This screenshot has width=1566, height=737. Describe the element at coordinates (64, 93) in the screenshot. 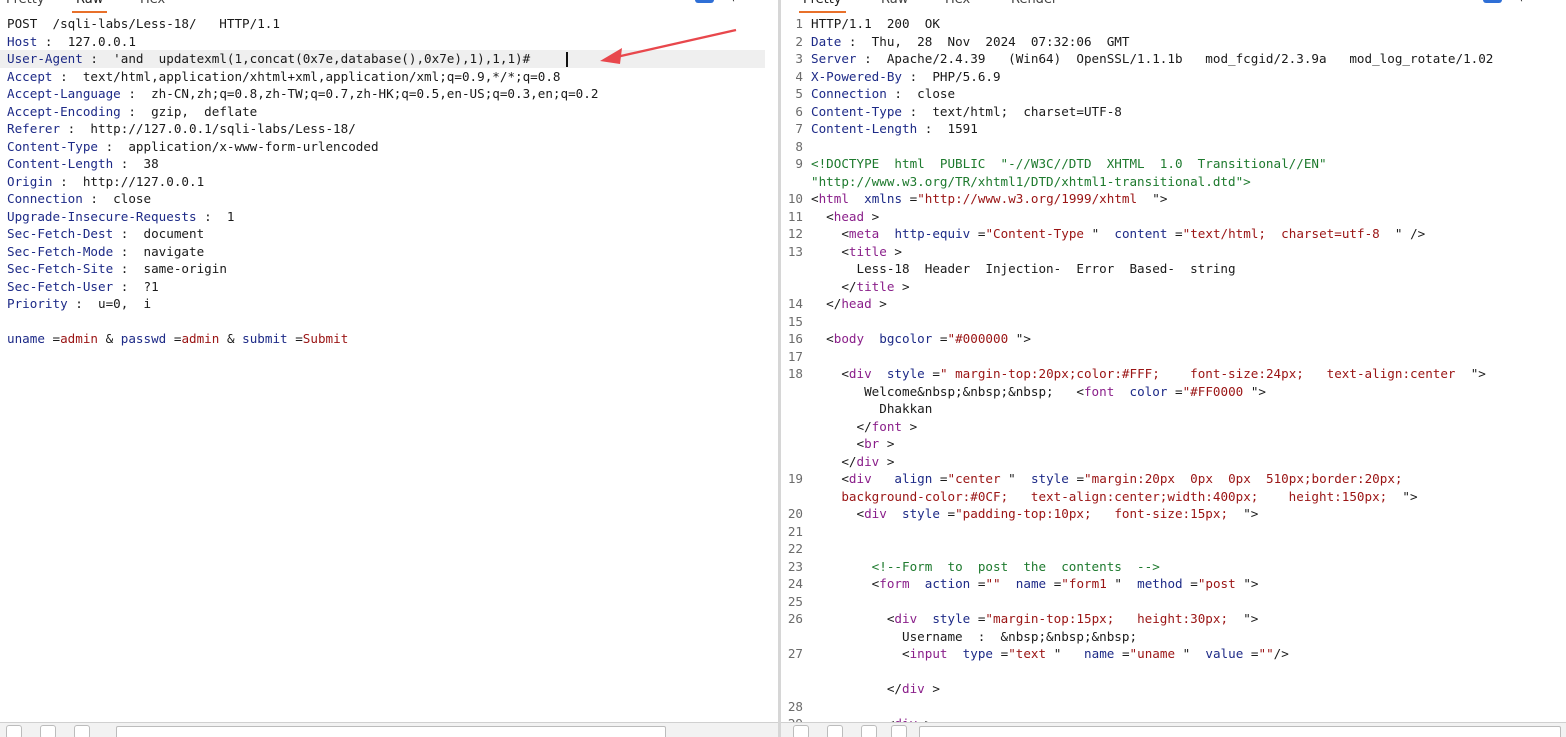

I see `header-name: Accept-Language` at that location.